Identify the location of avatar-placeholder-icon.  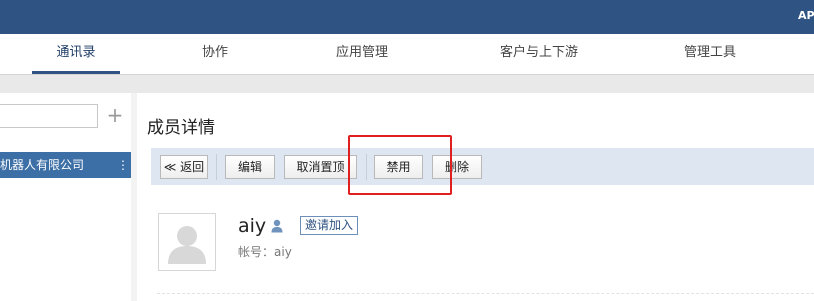
(187, 242).